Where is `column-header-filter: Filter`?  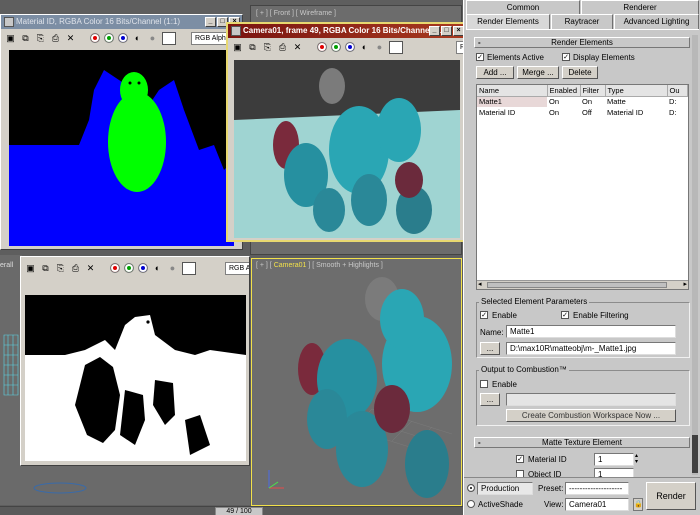 column-header-filter: Filter is located at coordinates (593, 91).